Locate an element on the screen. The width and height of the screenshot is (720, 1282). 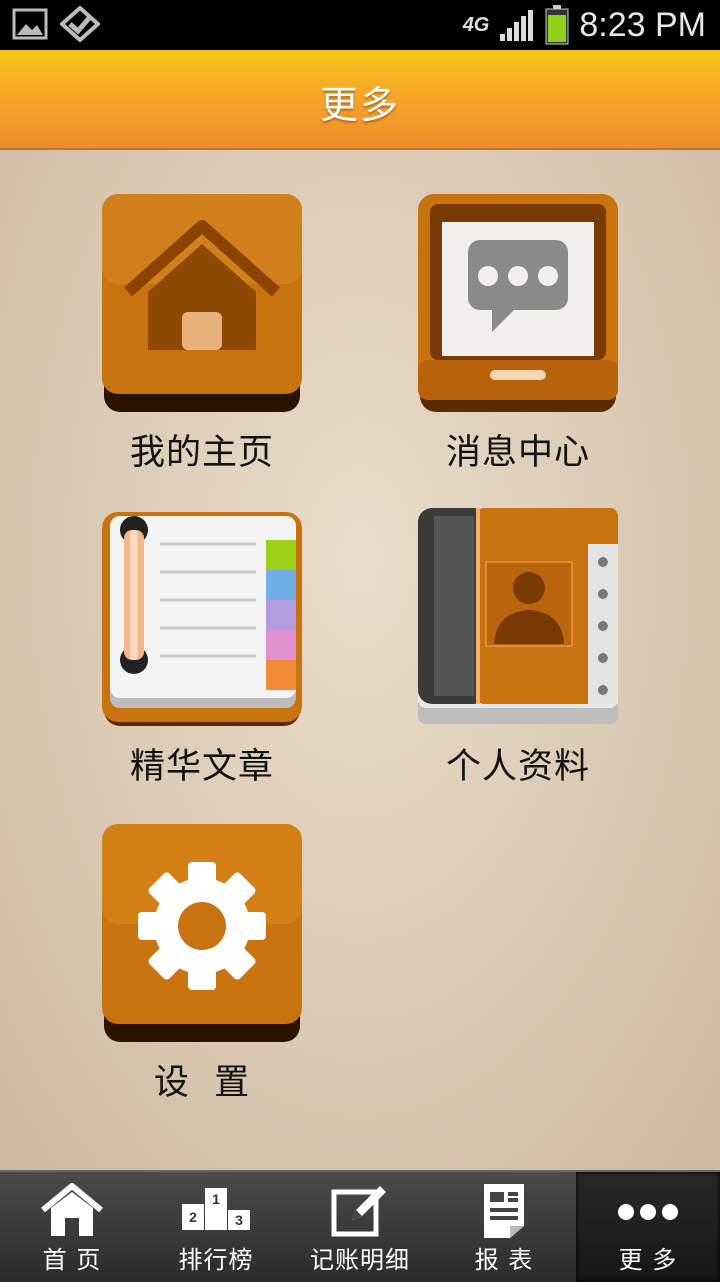
nav-label: 更 多 is located at coordinates (648, 1260).